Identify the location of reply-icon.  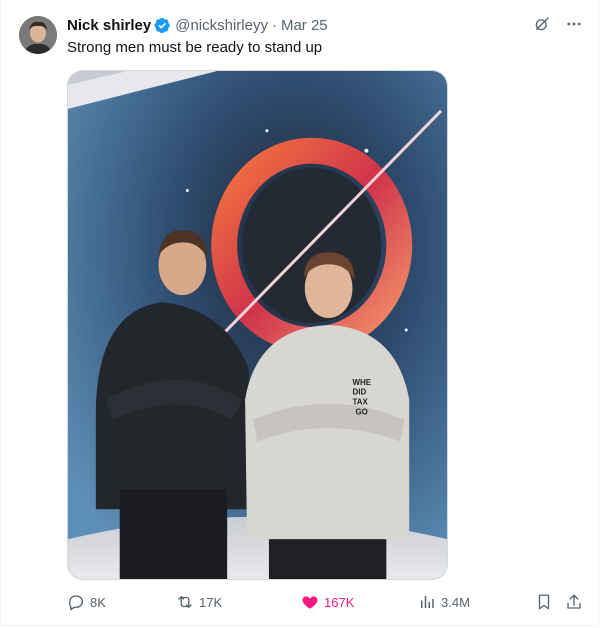
(76, 603).